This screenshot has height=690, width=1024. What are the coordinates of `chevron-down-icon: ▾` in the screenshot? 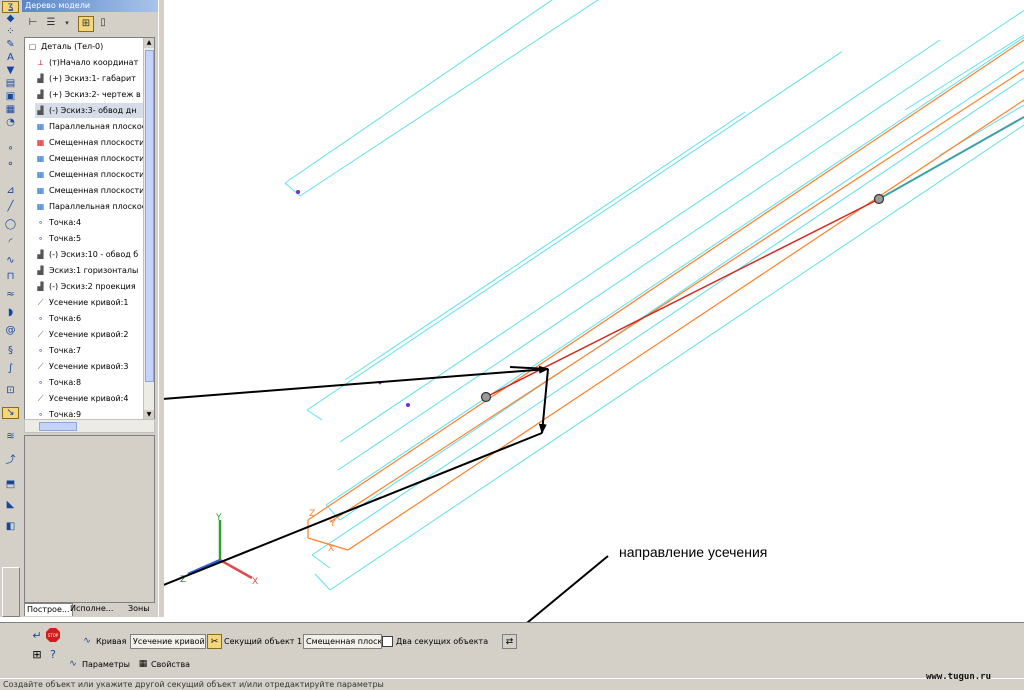 It's located at (67, 23).